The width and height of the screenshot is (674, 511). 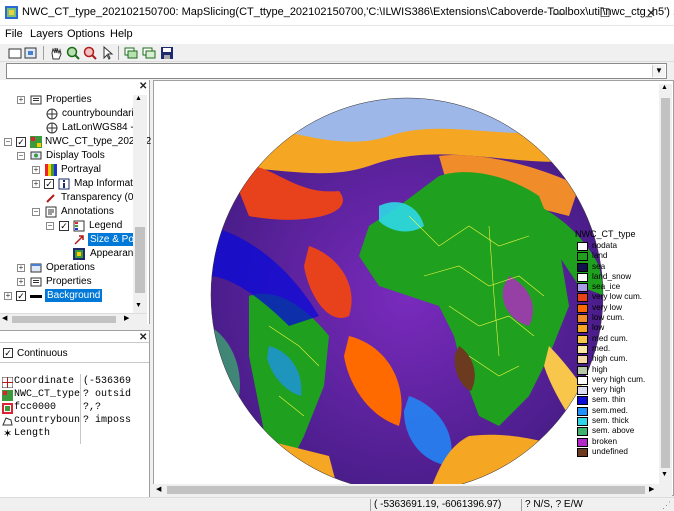 What do you see at coordinates (42, 353) in the screenshot?
I see `continuous-label: Continuous` at bounding box center [42, 353].